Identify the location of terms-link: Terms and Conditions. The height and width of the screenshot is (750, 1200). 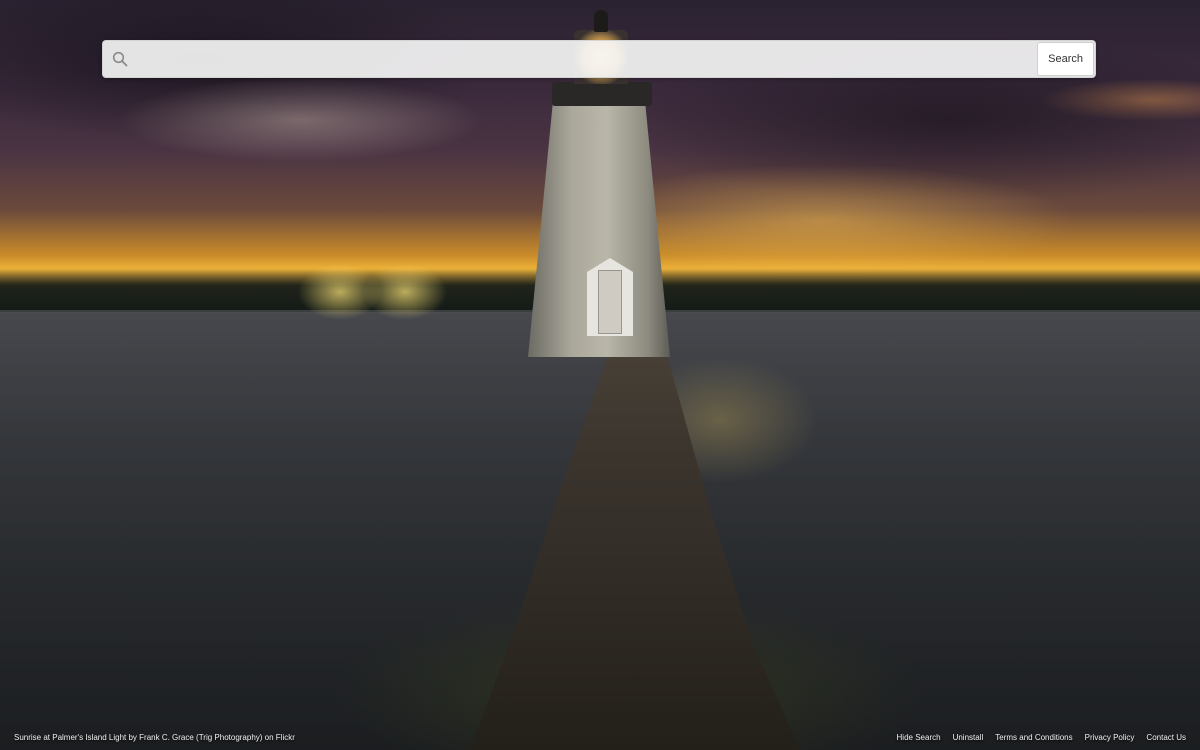
(1033, 737).